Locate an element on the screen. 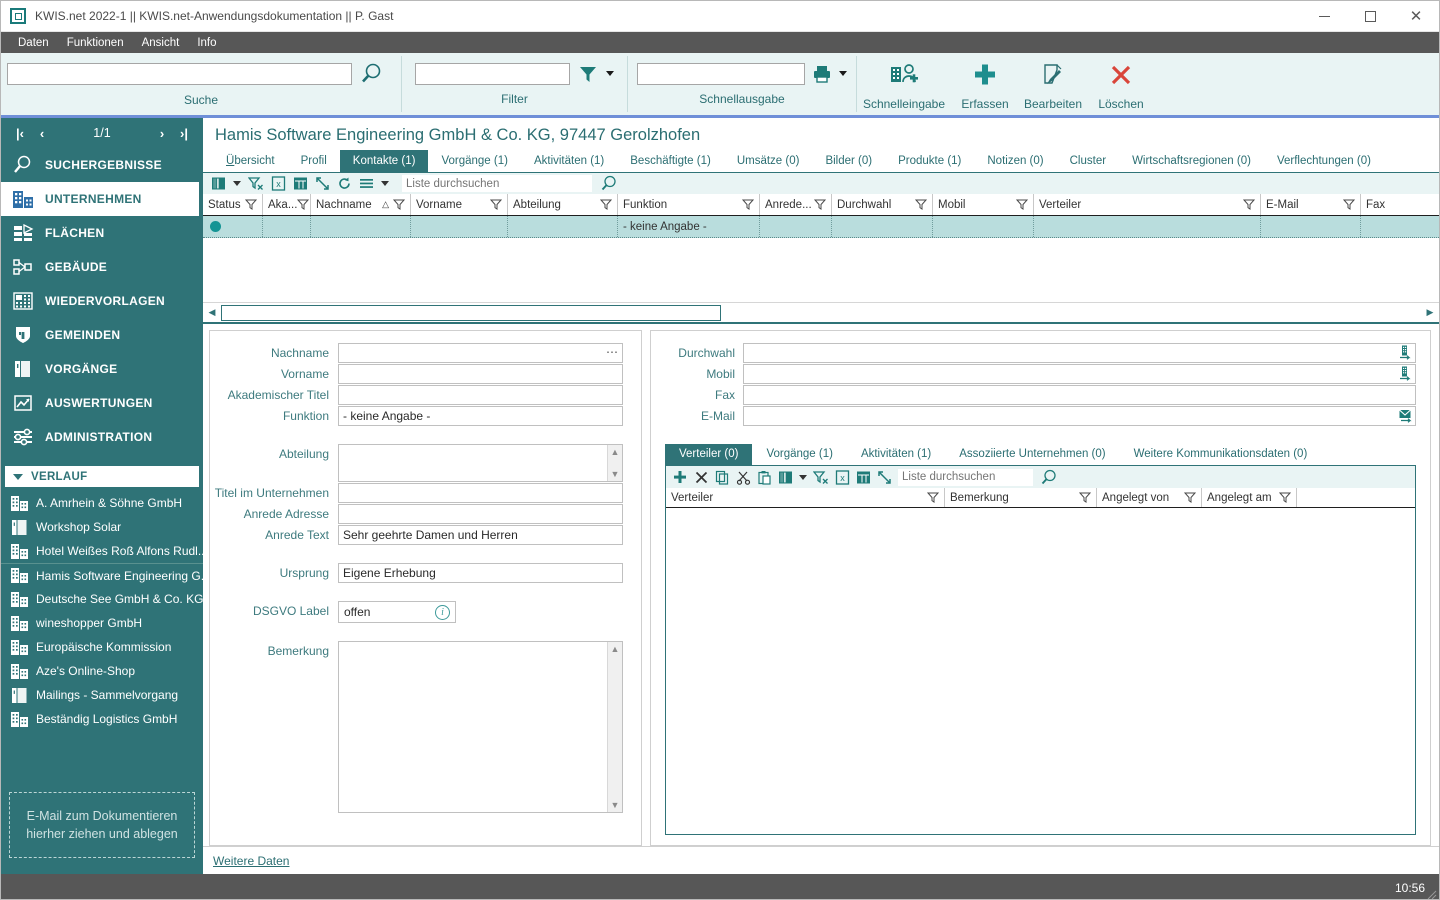 This screenshot has height=900, width=1440. col-vorname: Vorname is located at coordinates (459, 204).